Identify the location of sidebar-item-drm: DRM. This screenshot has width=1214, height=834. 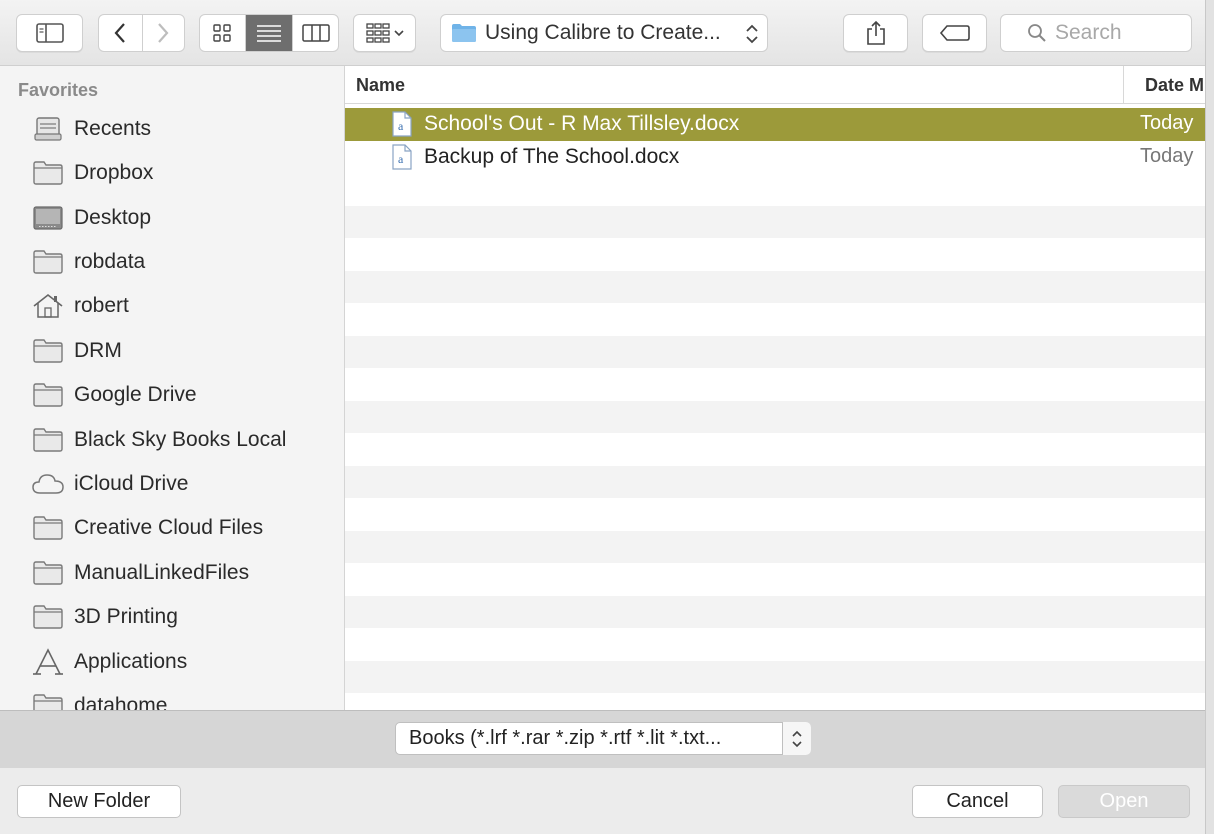
(172, 351).